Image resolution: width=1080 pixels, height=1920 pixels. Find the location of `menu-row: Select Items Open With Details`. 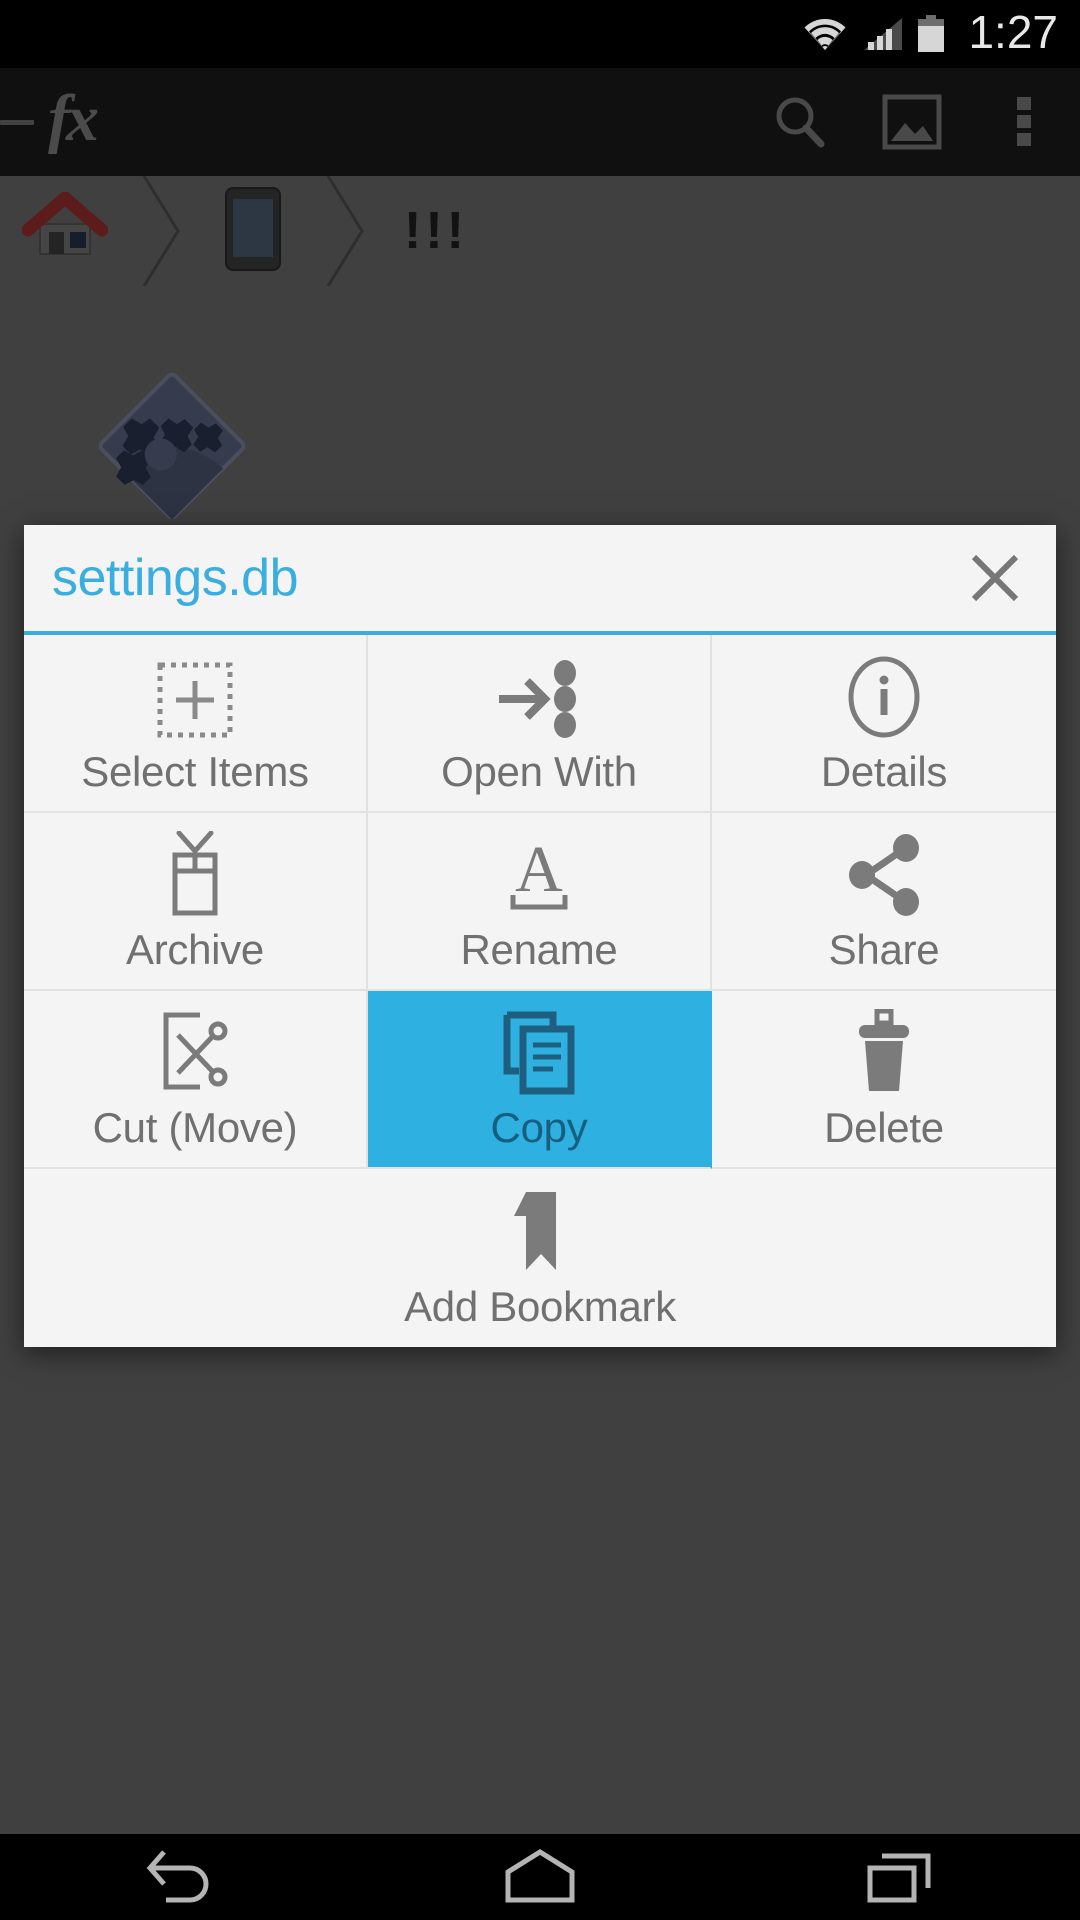

menu-row: Select Items Open With Details is located at coordinates (540, 724).